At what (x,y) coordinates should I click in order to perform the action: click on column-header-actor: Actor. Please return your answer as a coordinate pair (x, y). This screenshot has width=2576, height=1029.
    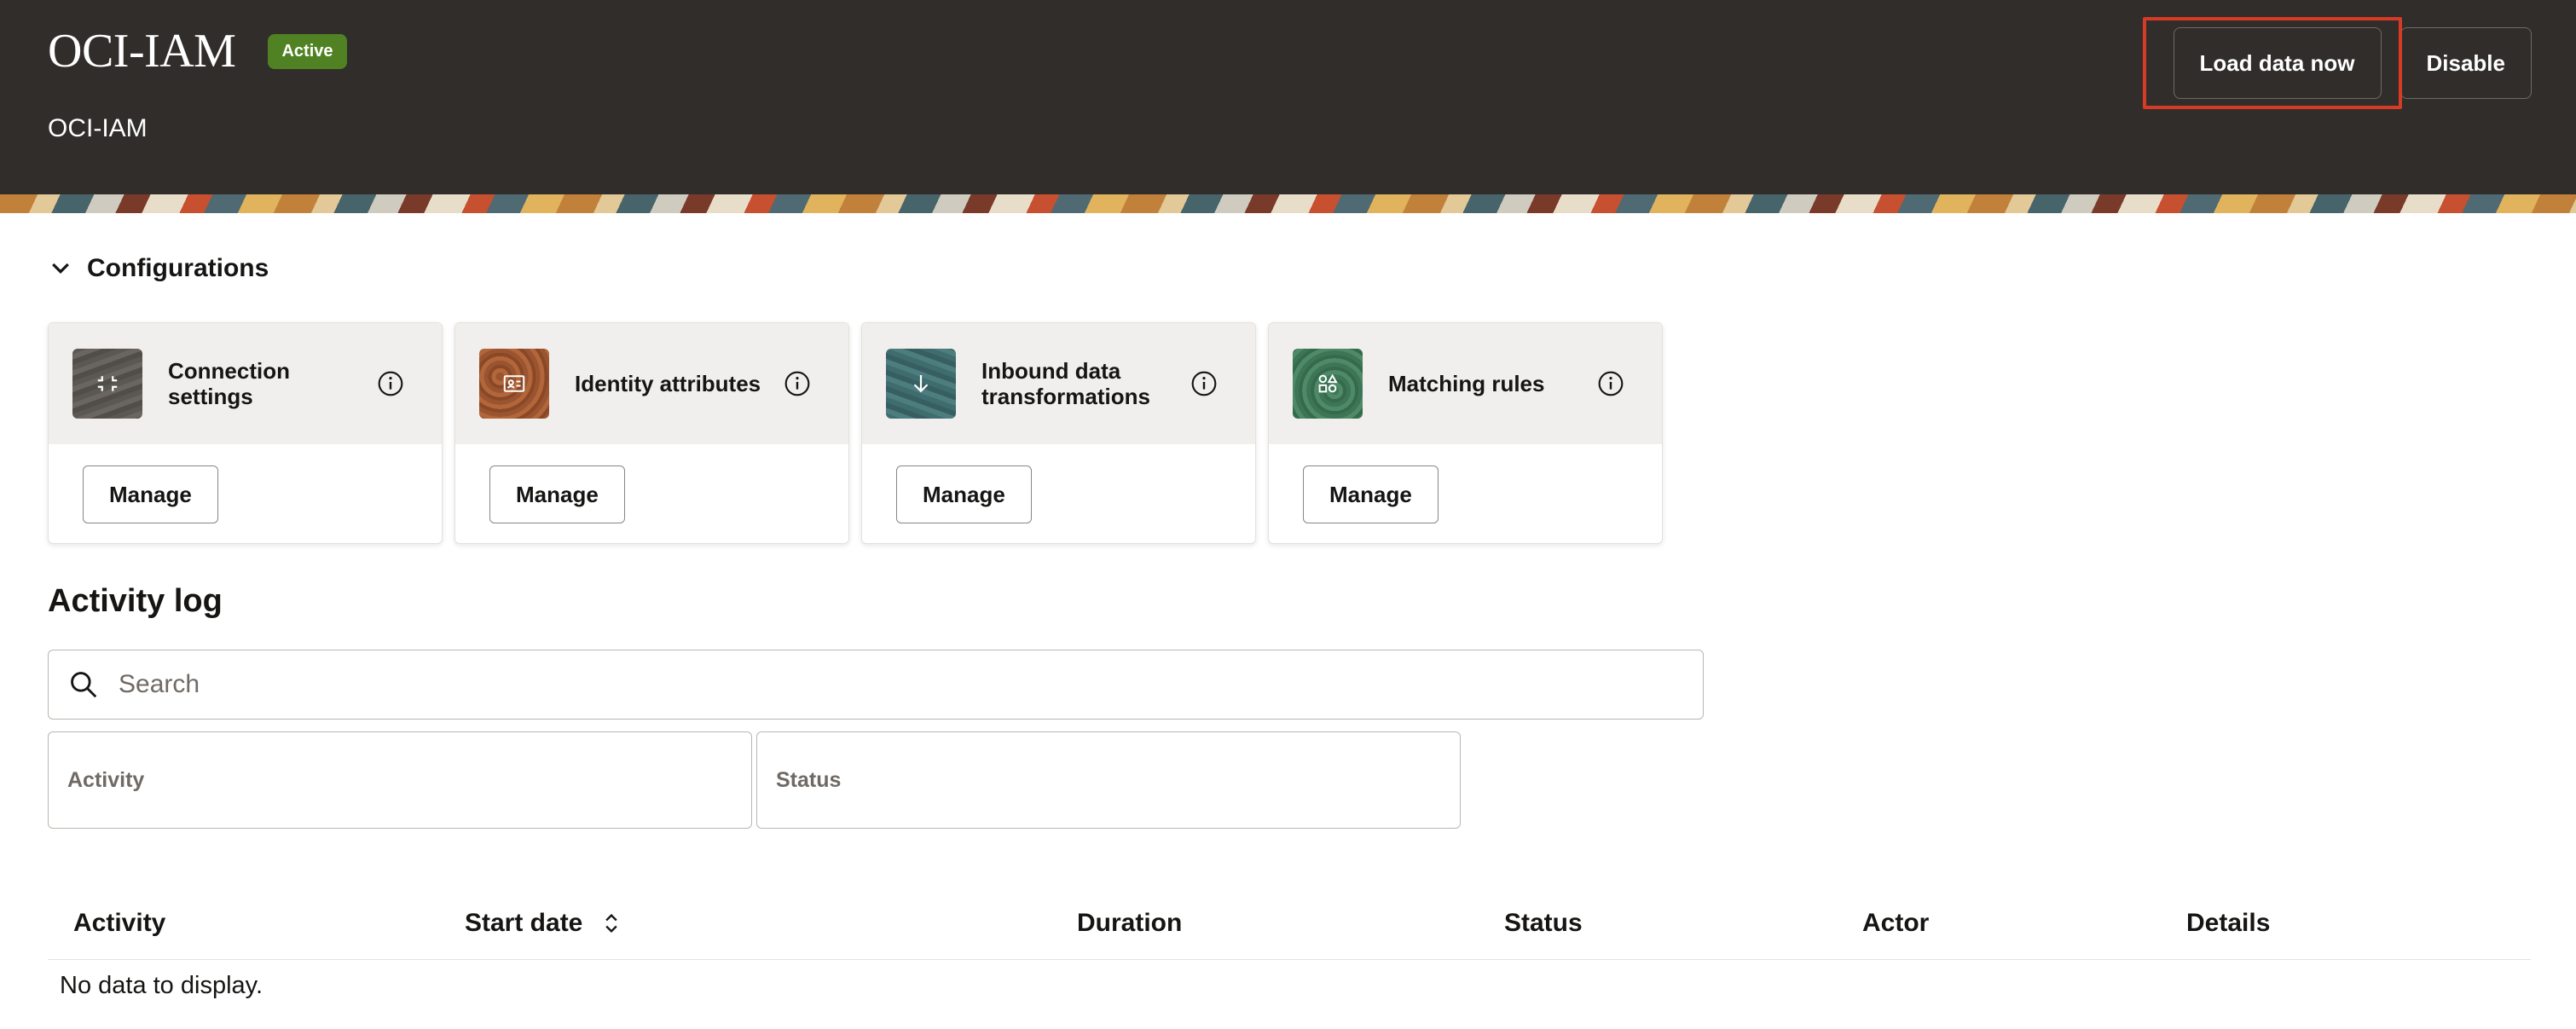
    Looking at the image, I should click on (1896, 923).